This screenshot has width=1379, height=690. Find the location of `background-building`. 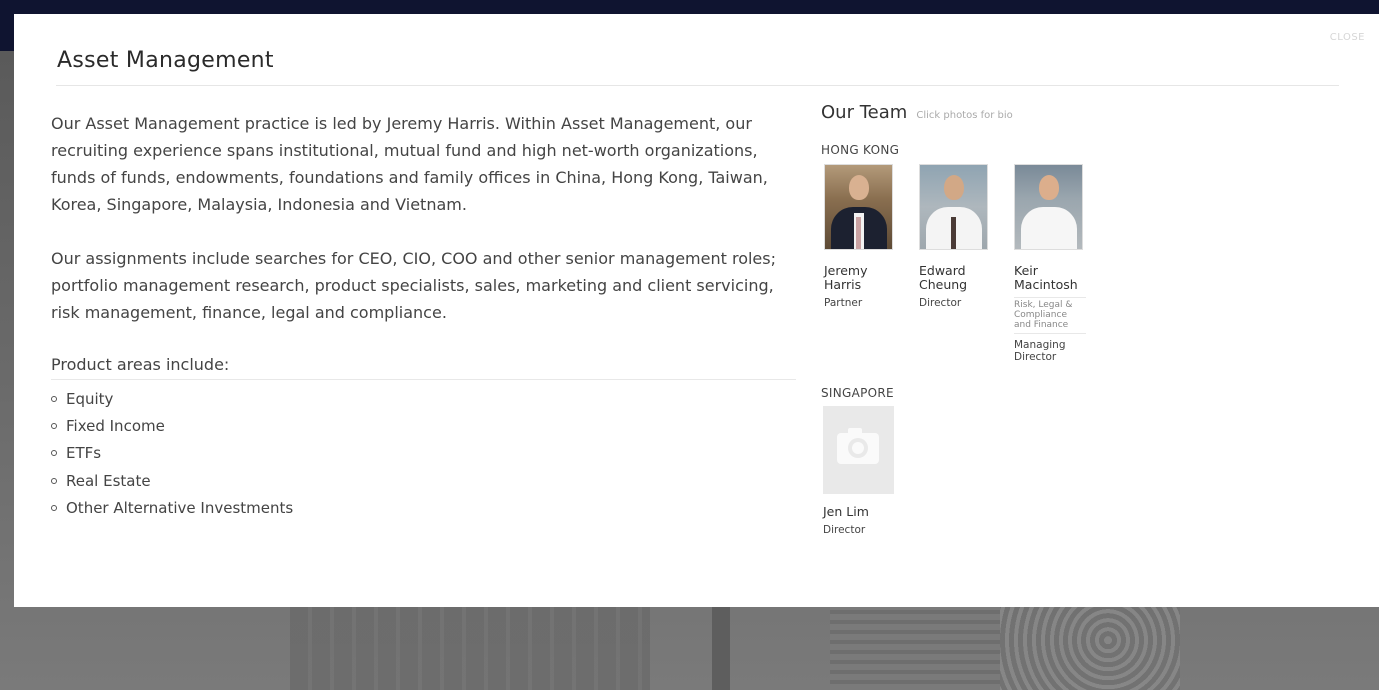

background-building is located at coordinates (470, 648).